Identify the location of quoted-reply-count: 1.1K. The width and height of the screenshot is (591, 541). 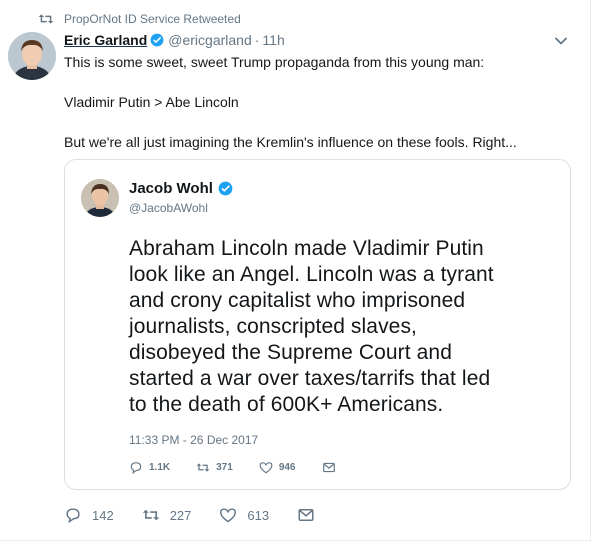
(160, 467).